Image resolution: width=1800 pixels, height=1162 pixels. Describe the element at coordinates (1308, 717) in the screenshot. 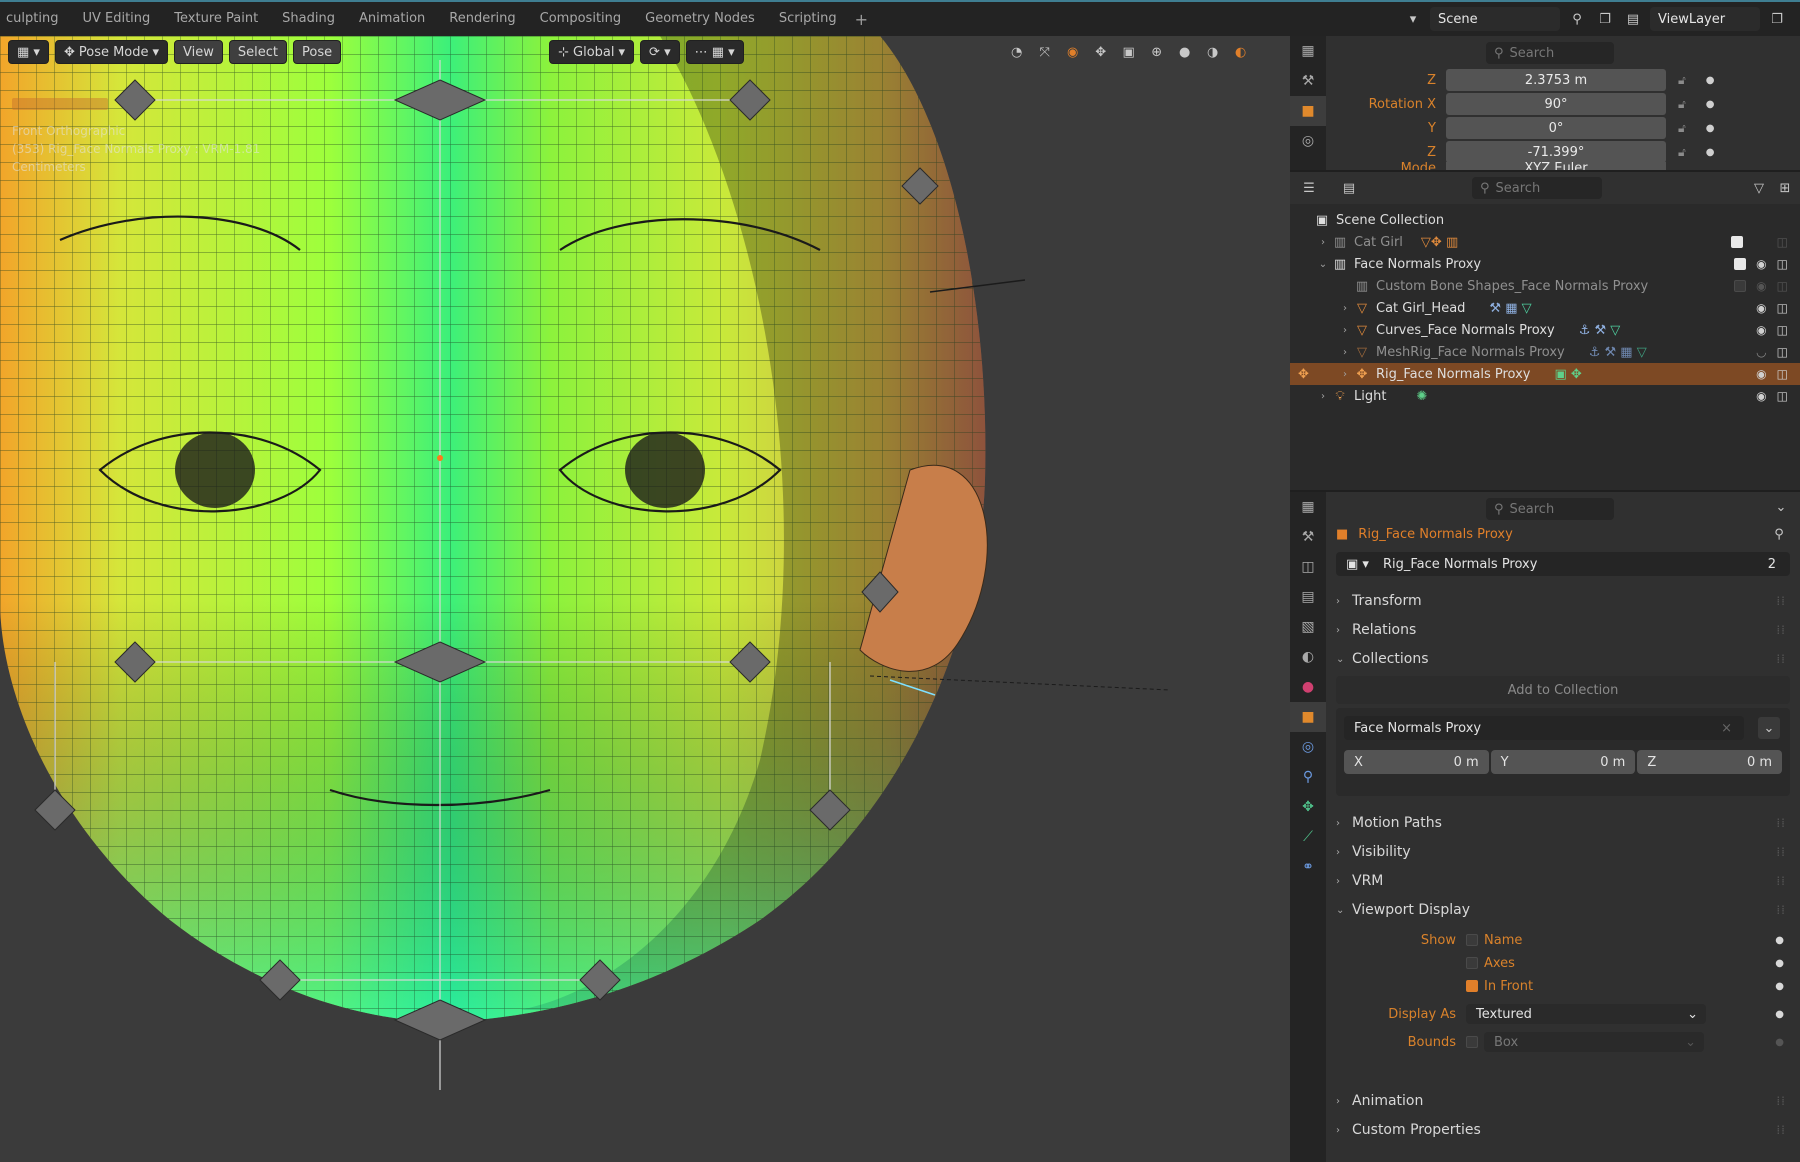

I see `object-tab-icon: ■` at that location.